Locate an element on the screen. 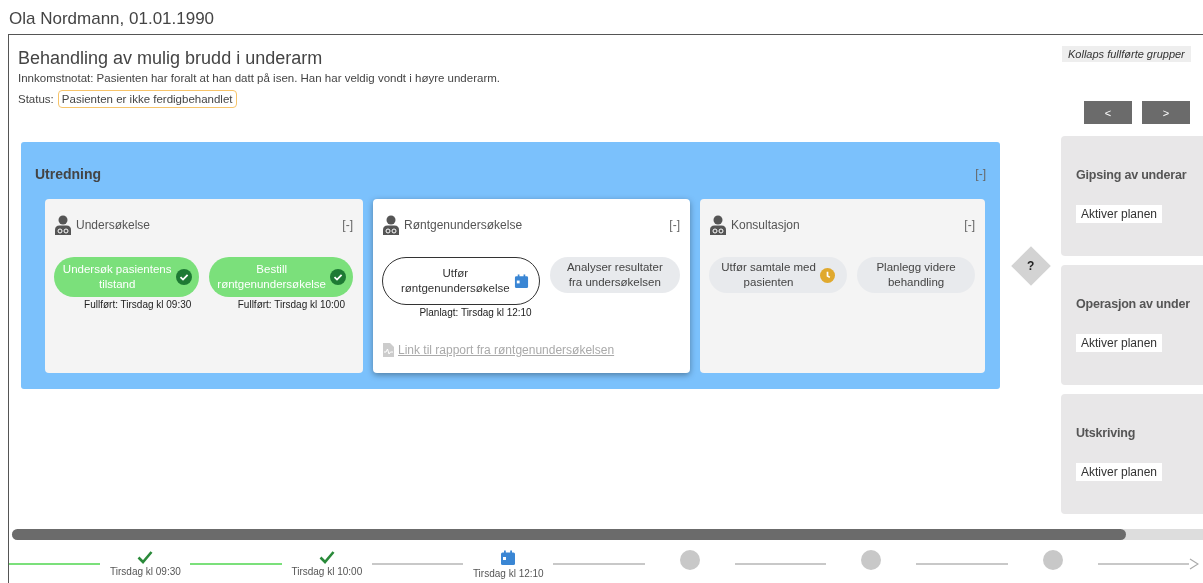 The width and height of the screenshot is (1203, 583). nav-button: < is located at coordinates (1108, 112).